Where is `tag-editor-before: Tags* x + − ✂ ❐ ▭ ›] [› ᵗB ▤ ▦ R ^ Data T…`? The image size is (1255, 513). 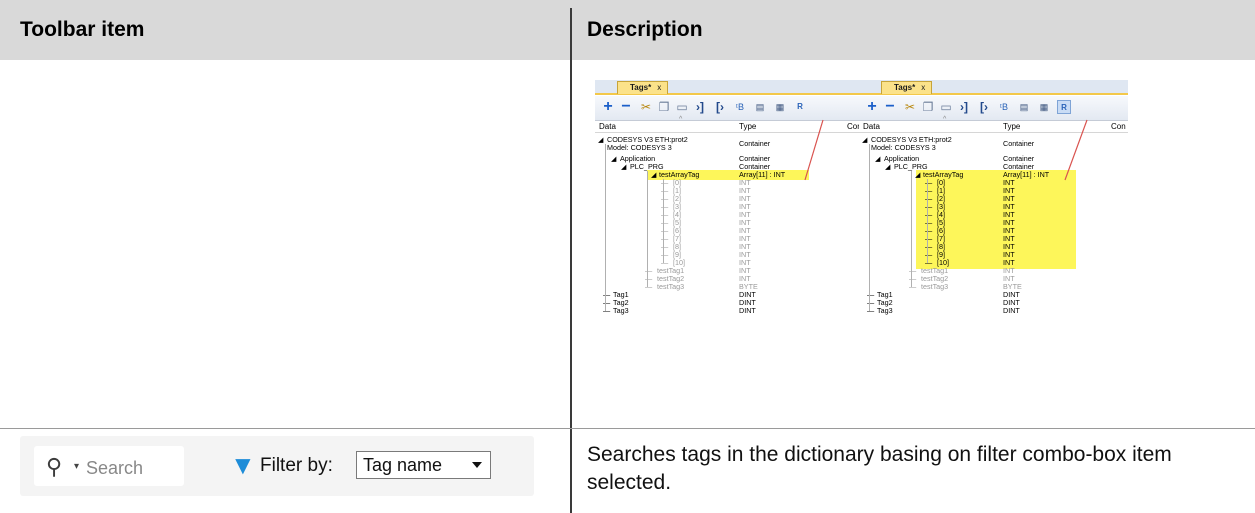 tag-editor-before: Tags* x + − ✂ ❐ ▭ ›] [› ᵗB ▤ ▦ R ^ Data T… is located at coordinates (729, 243).